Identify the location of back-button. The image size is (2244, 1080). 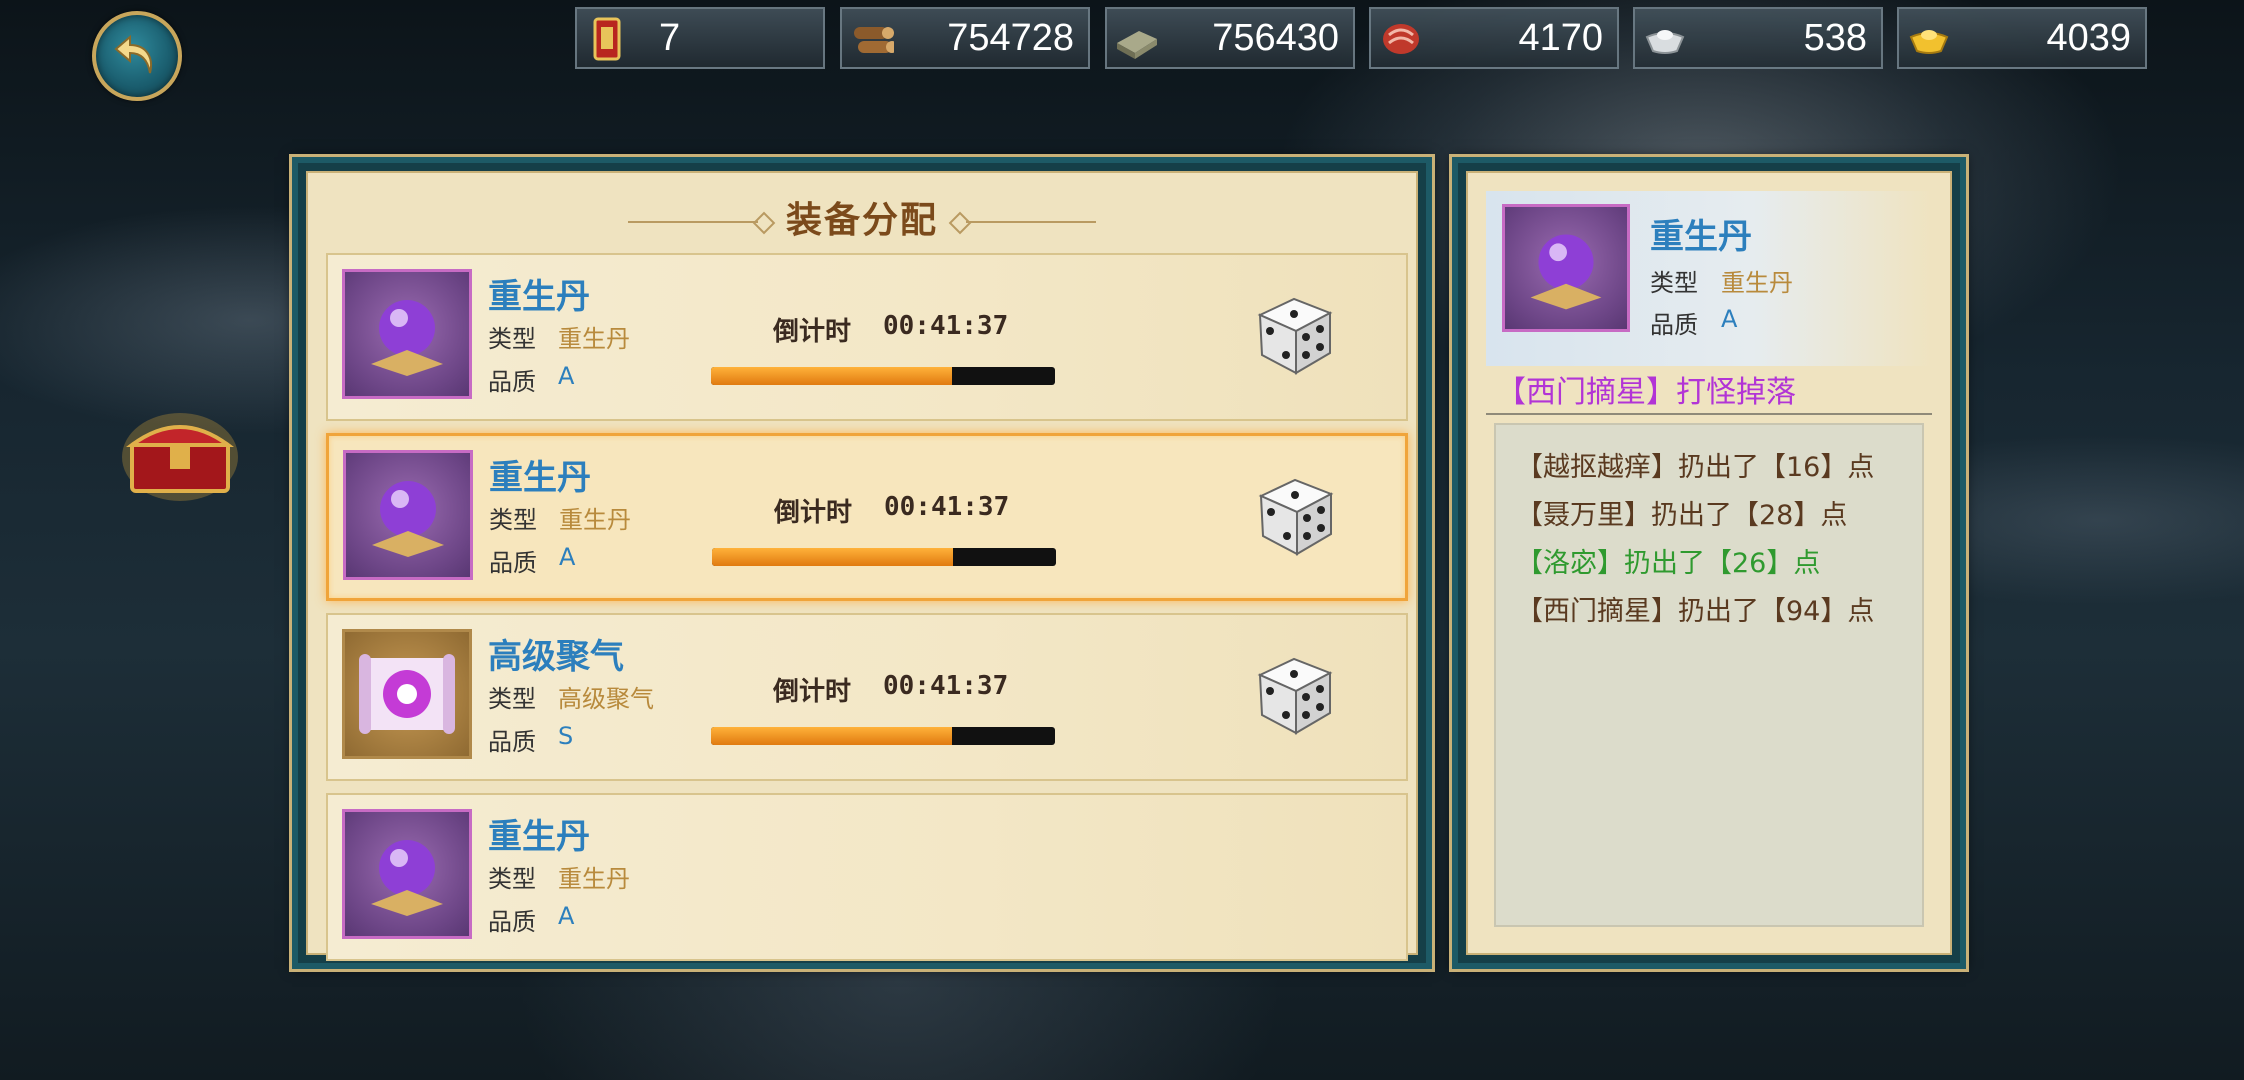
(137, 56).